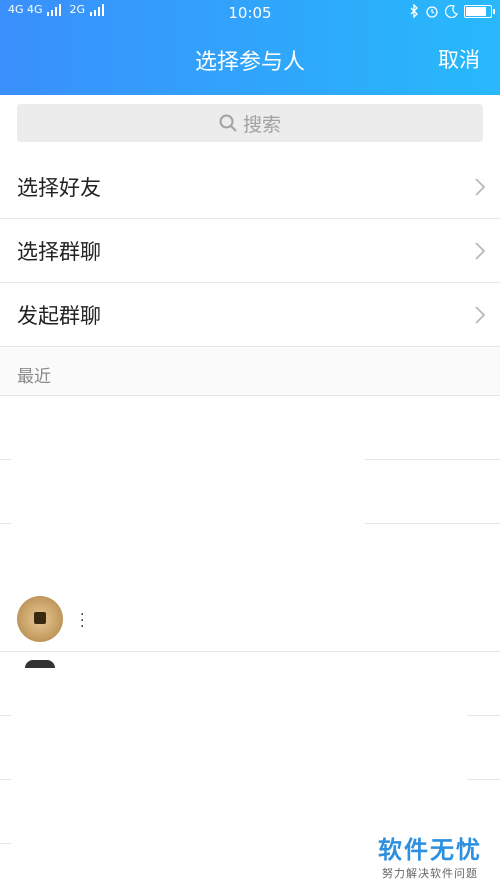  I want to click on menu-item-select-friends: 选择好友, so click(250, 187).